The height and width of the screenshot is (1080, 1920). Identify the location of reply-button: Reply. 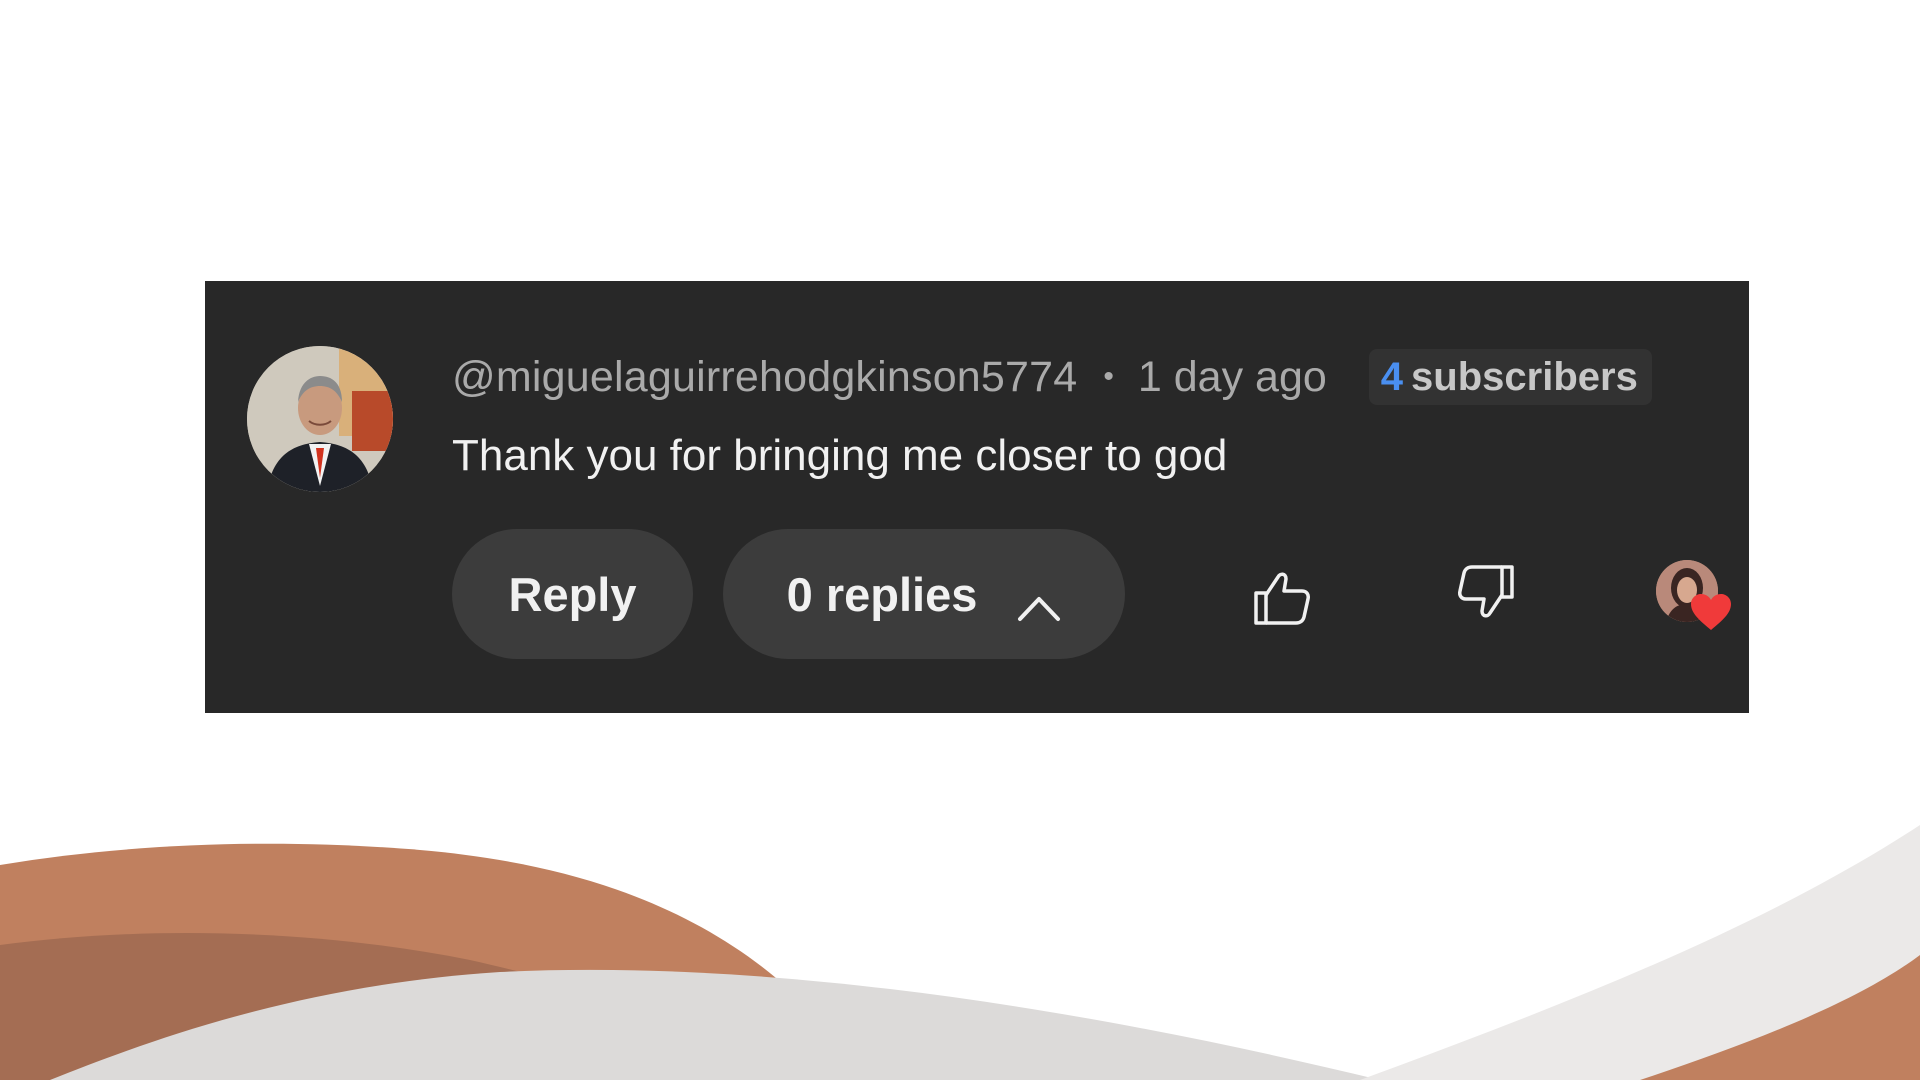
(572, 594).